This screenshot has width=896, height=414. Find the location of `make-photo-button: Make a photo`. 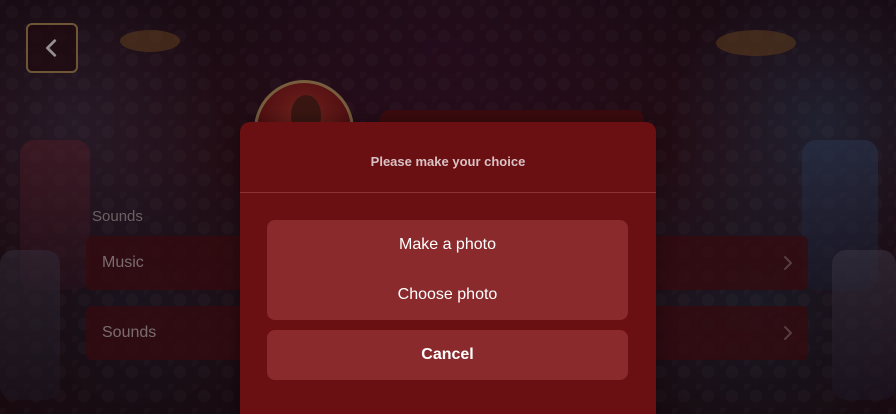

make-photo-button: Make a photo is located at coordinates (447, 245).